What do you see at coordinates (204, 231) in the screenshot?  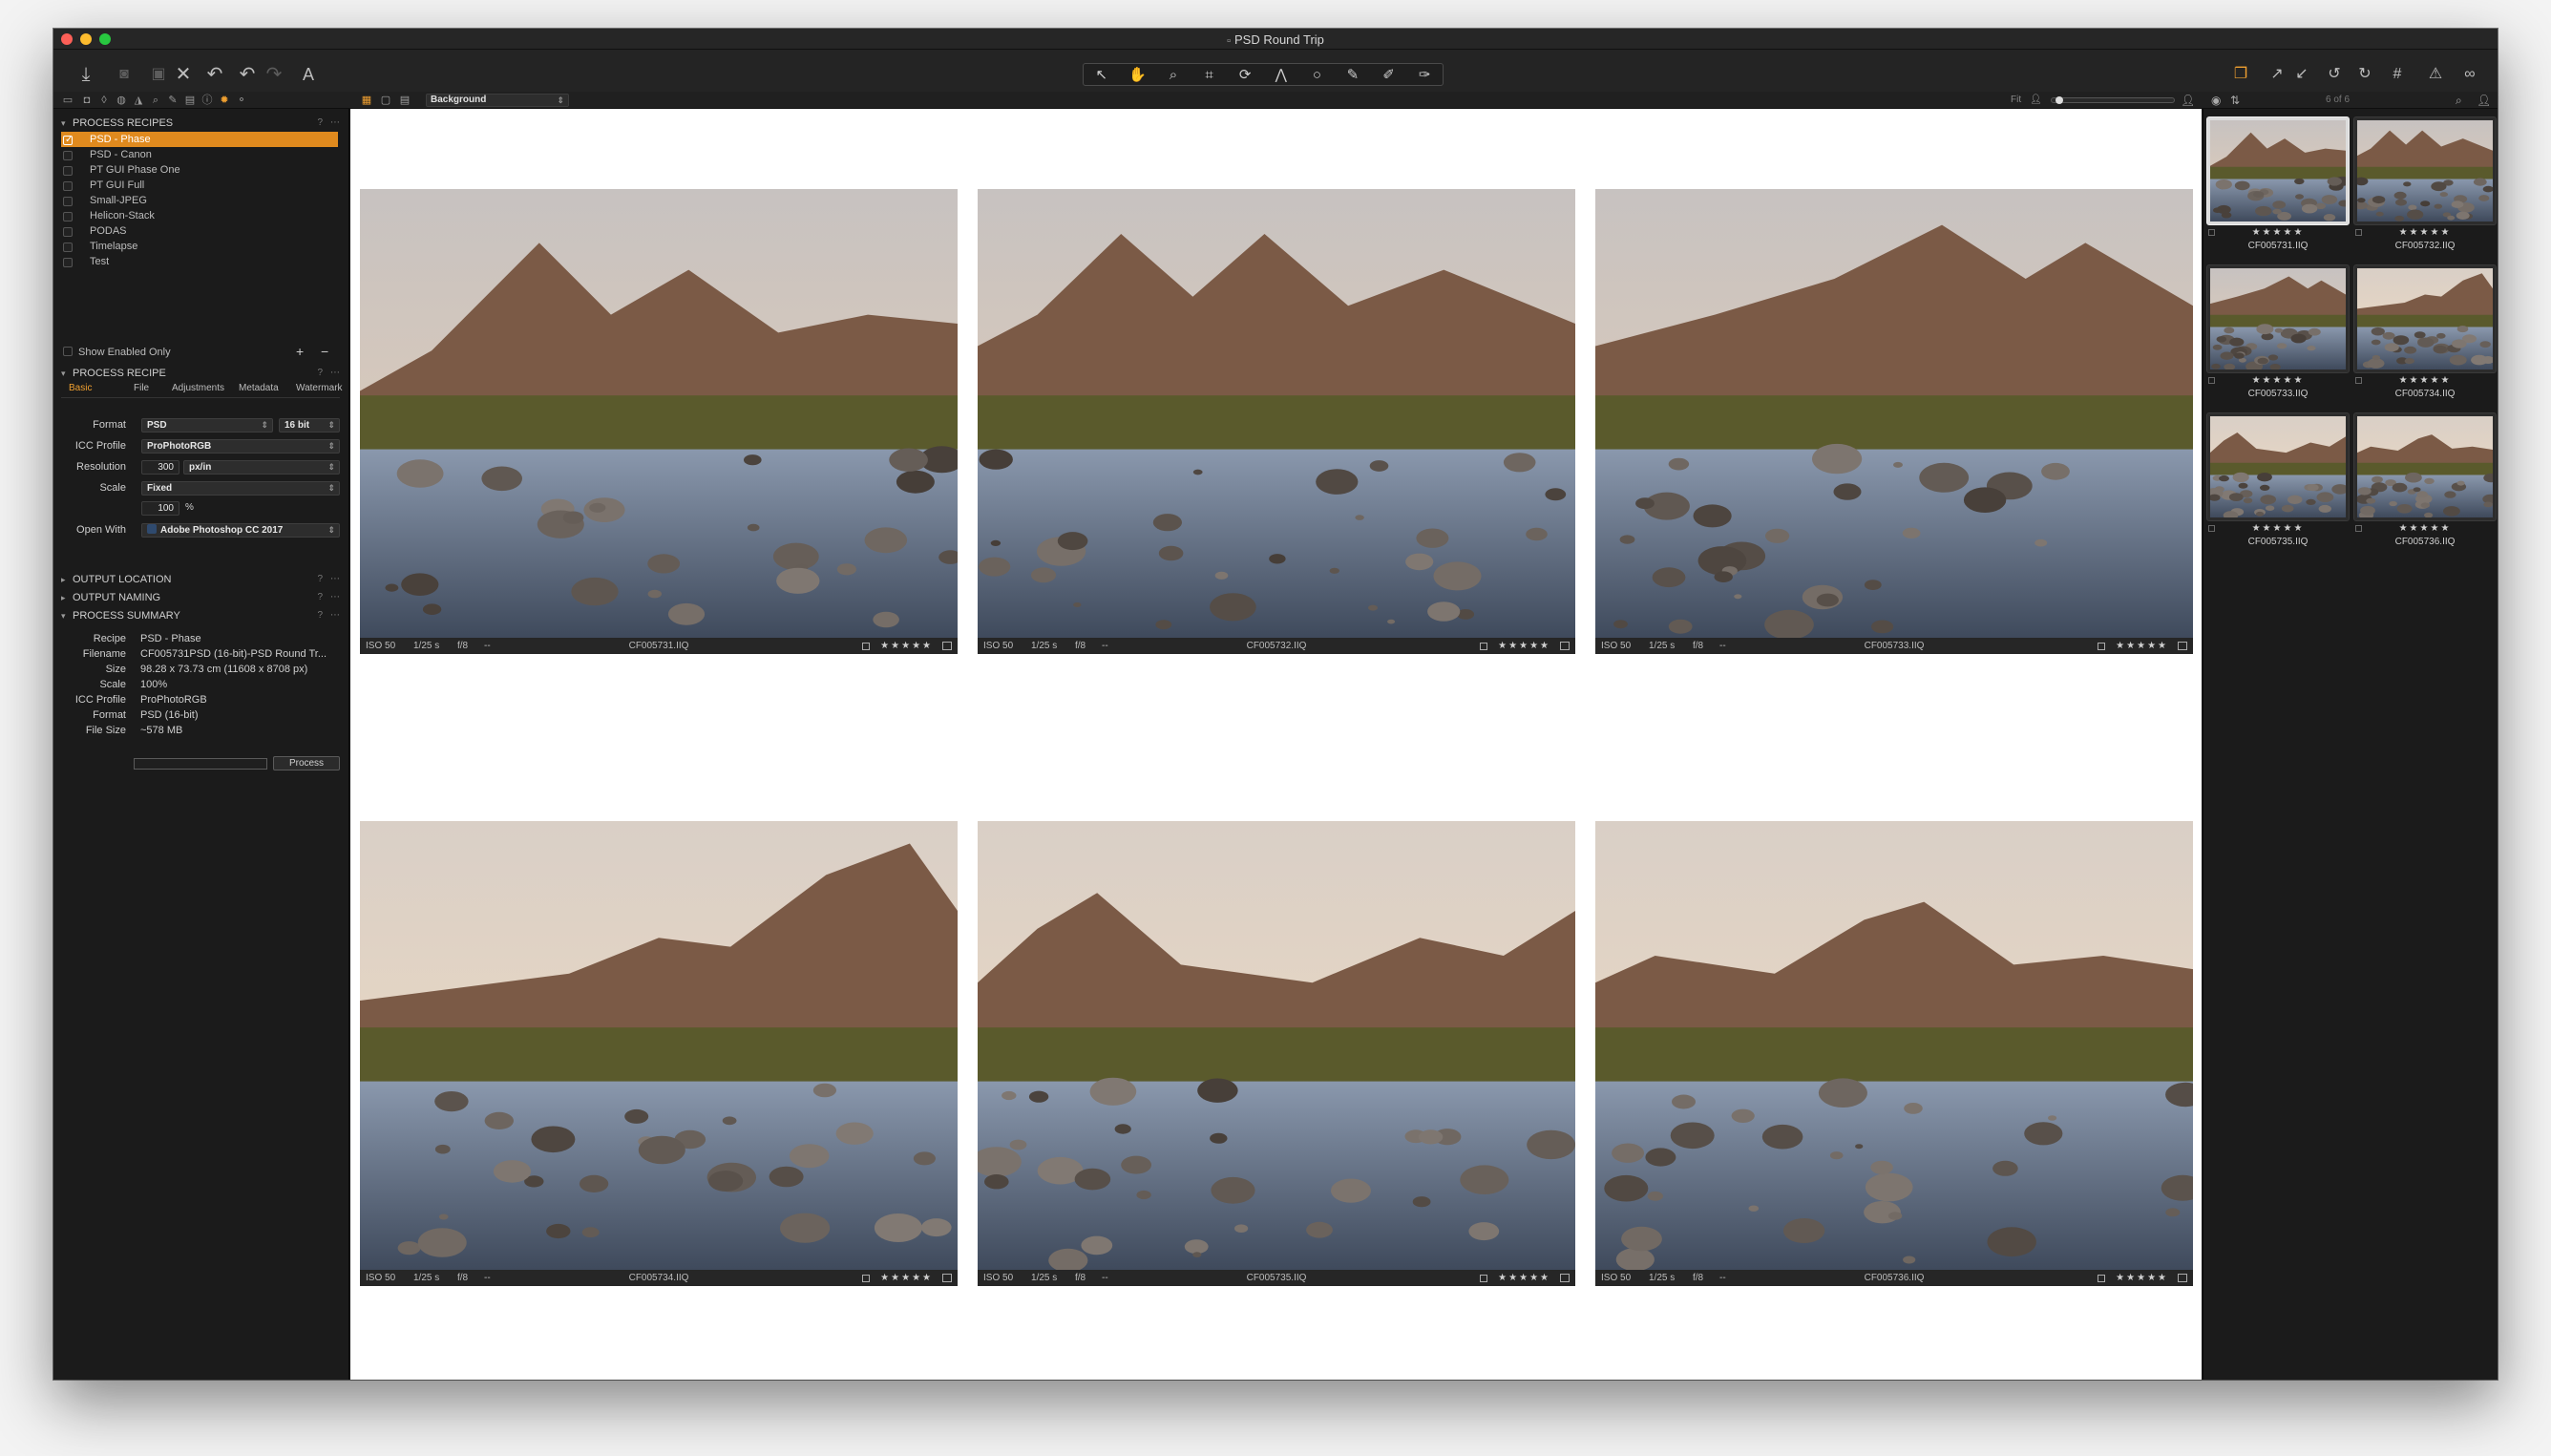 I see `recipe-item: PODAS` at bounding box center [204, 231].